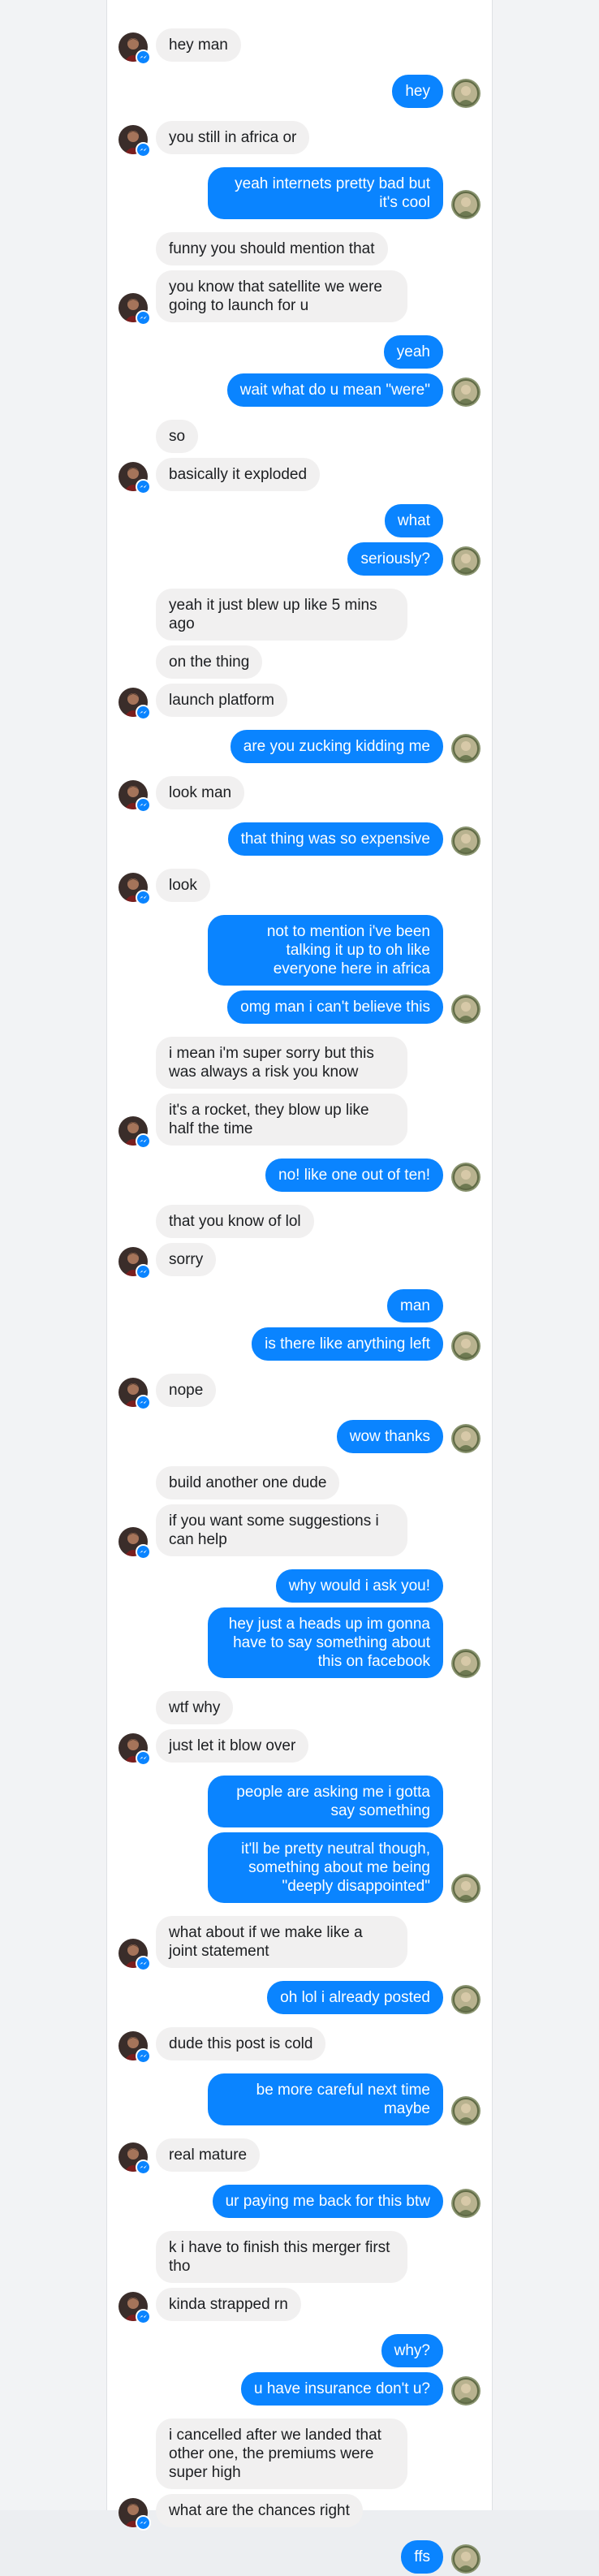 The width and height of the screenshot is (599, 2576). What do you see at coordinates (334, 390) in the screenshot?
I see `sent-message-bubble: wait what do u mean "were"` at bounding box center [334, 390].